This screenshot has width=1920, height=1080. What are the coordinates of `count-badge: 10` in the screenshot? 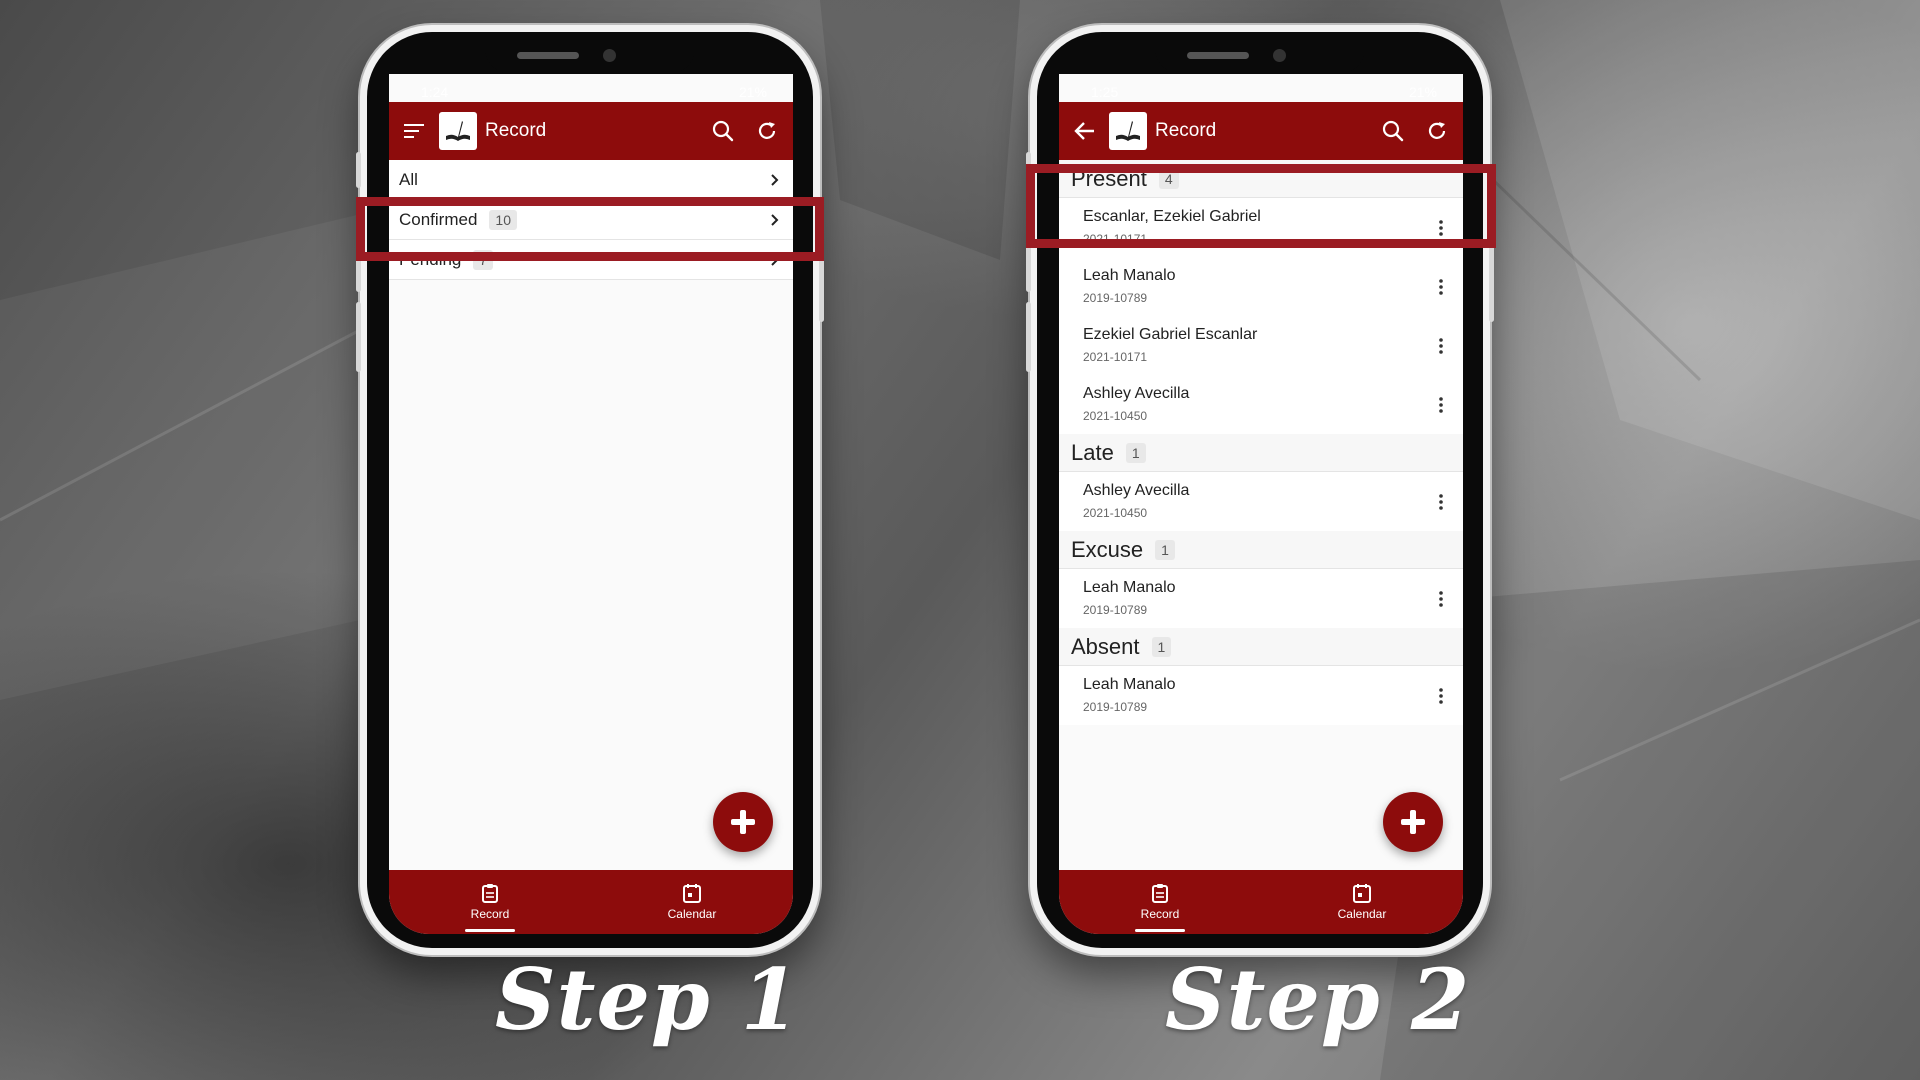 It's located at (503, 219).